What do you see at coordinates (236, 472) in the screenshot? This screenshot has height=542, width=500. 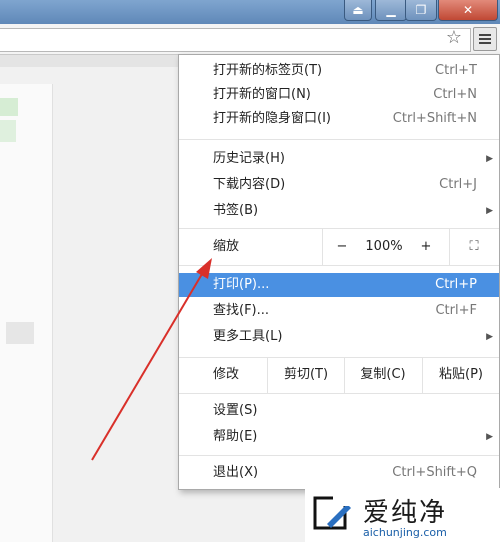 I see `menu-item-label: 退出(X)` at bounding box center [236, 472].